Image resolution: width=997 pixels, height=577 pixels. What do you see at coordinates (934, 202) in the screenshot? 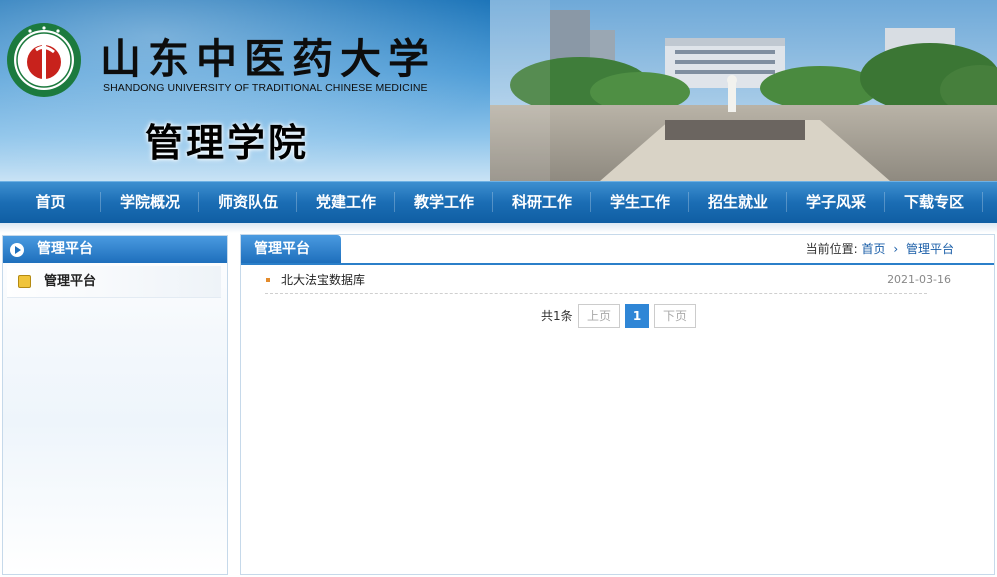
I see `nav-item-downloads: 下载专区` at bounding box center [934, 202].